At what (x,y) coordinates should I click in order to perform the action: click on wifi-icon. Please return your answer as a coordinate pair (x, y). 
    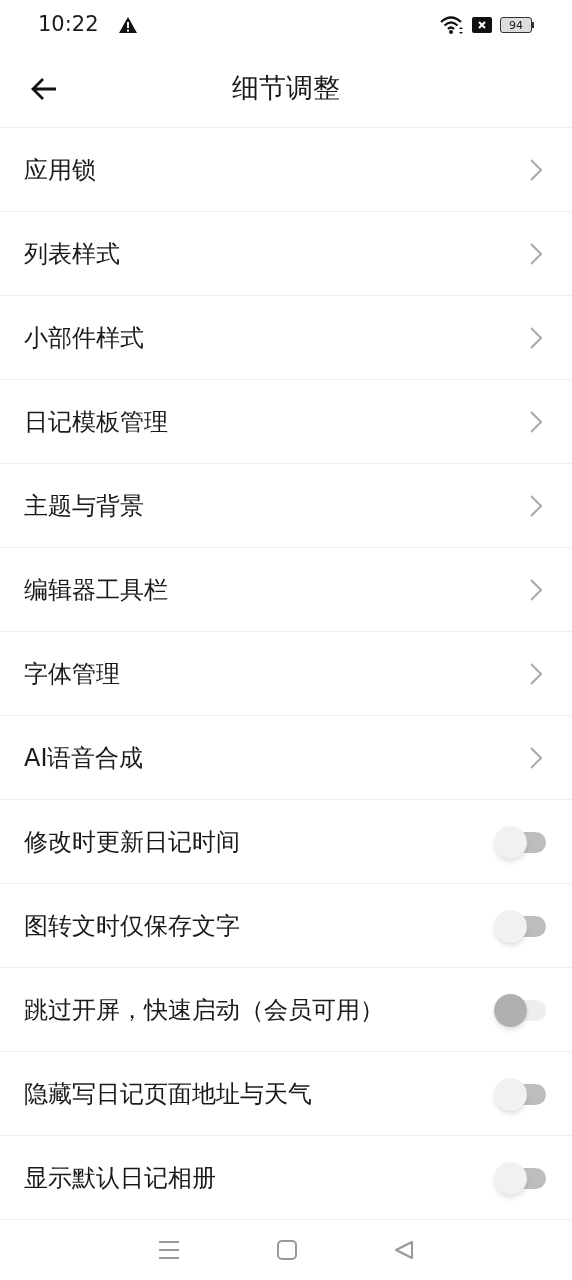
    Looking at the image, I should click on (452, 25).